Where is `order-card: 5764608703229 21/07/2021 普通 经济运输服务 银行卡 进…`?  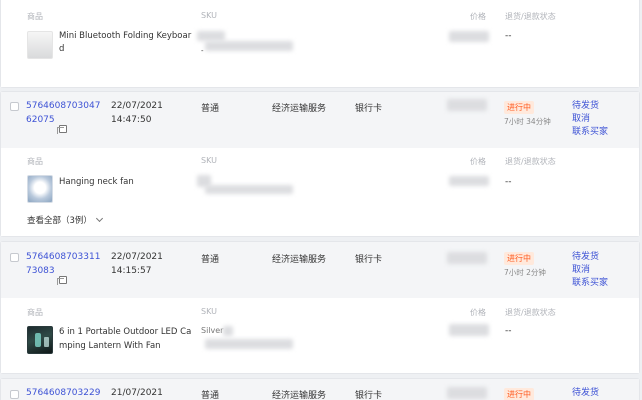
order-card: 5764608703229 21/07/2021 普通 经济运输服务 银行卡 进… is located at coordinates (320, 389).